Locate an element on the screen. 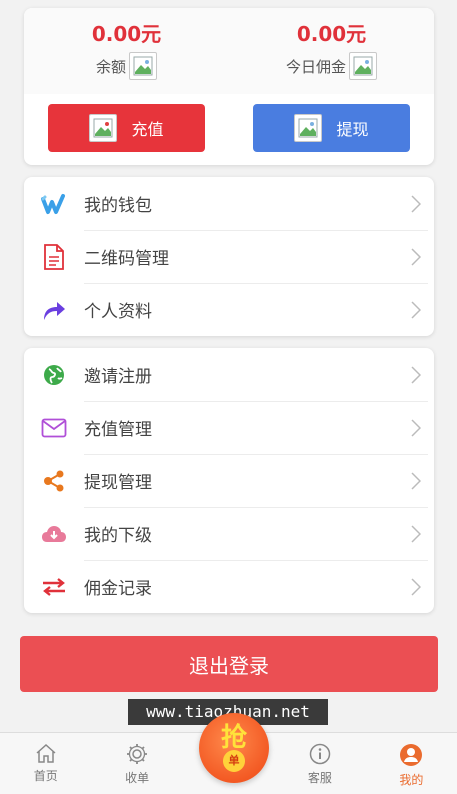  menu-item-label: 个人资料 is located at coordinates (118, 312).